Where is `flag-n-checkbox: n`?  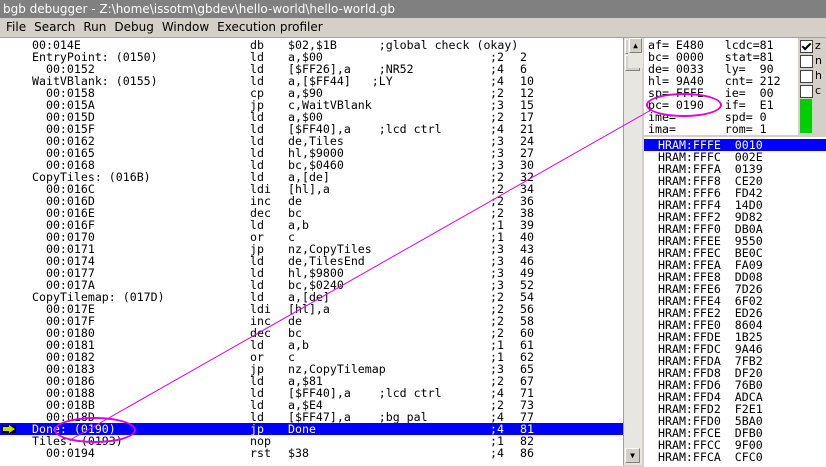 flag-n-checkbox: n is located at coordinates (810, 60).